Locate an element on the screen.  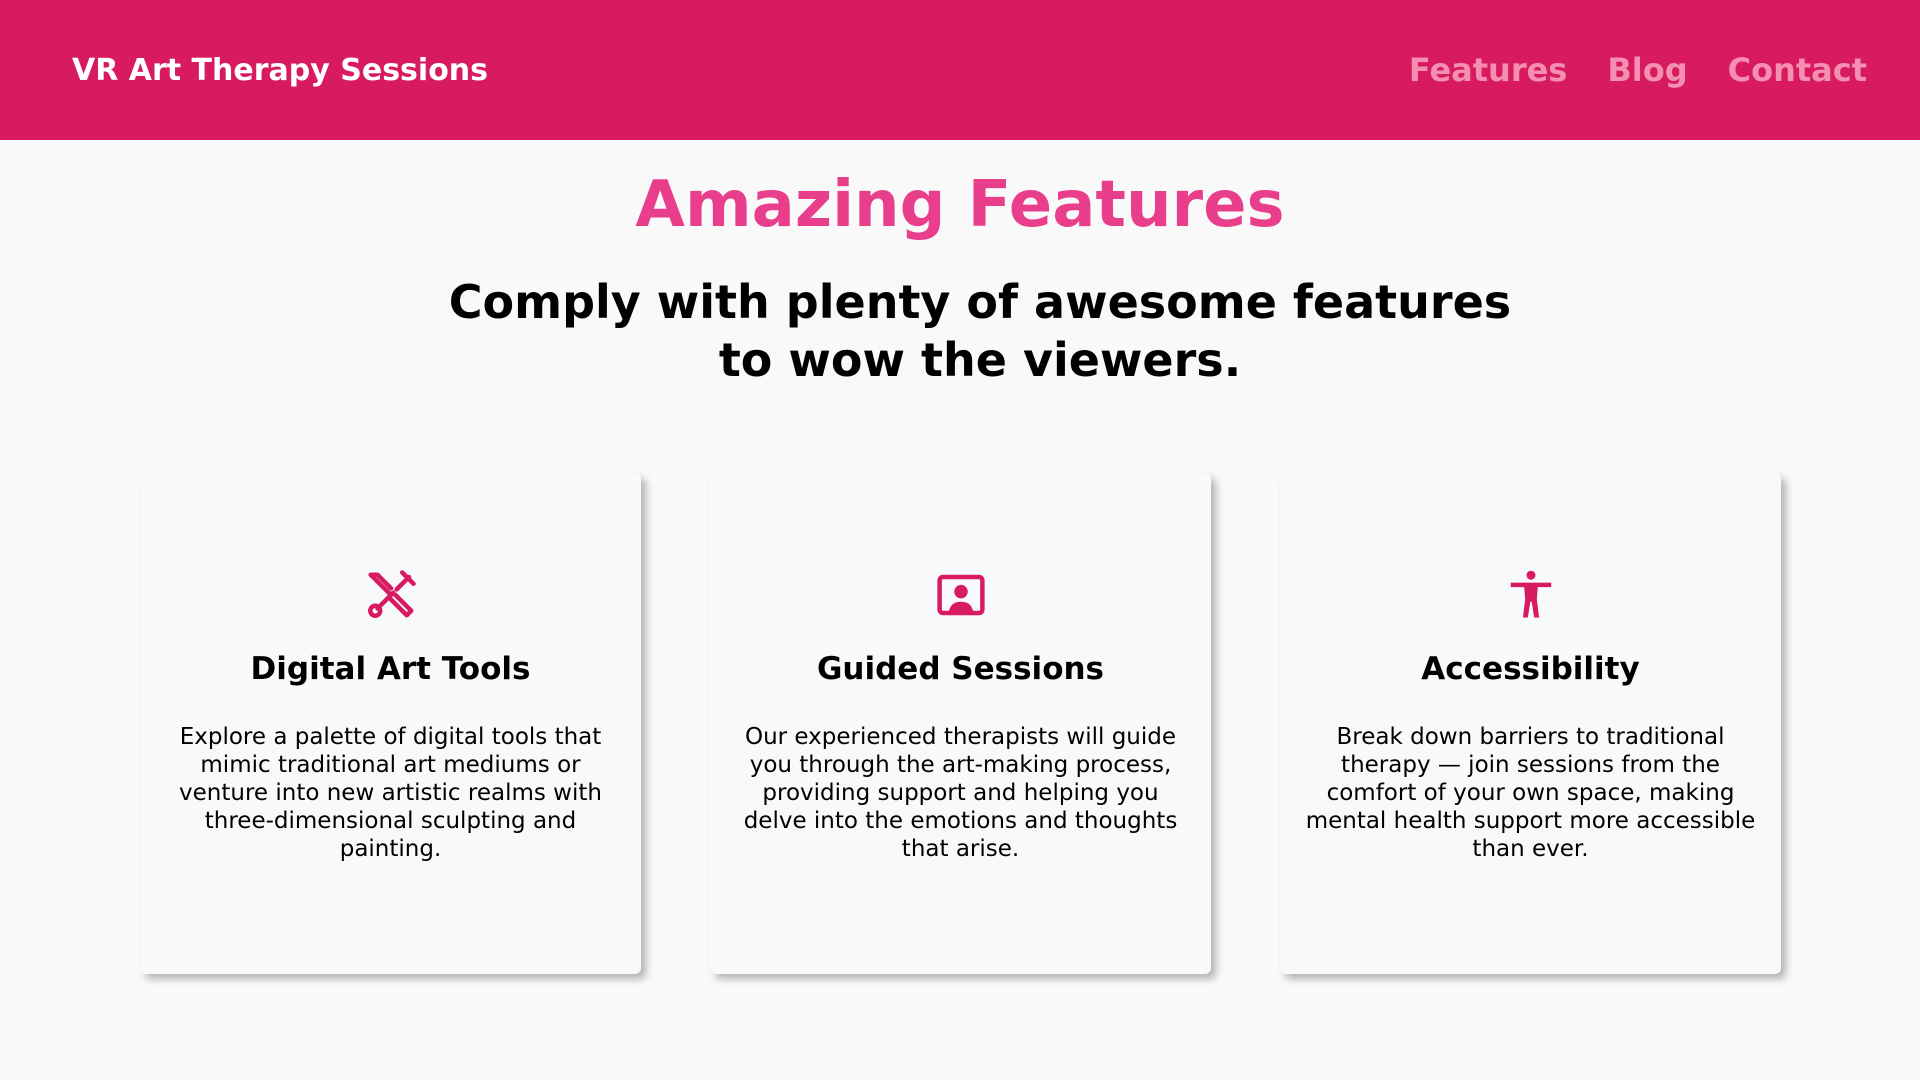
nav-link-contact: Contact is located at coordinates (1797, 70).